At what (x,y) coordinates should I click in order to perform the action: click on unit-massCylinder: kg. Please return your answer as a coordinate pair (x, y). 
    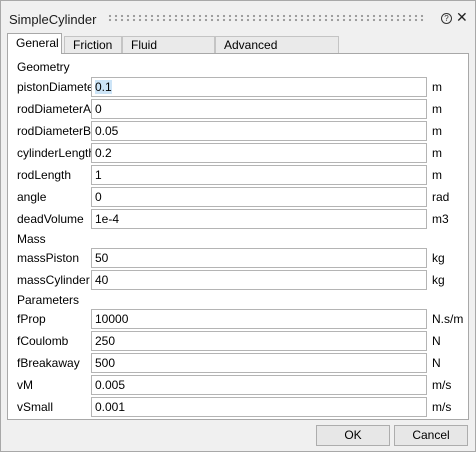
    Looking at the image, I should click on (438, 280).